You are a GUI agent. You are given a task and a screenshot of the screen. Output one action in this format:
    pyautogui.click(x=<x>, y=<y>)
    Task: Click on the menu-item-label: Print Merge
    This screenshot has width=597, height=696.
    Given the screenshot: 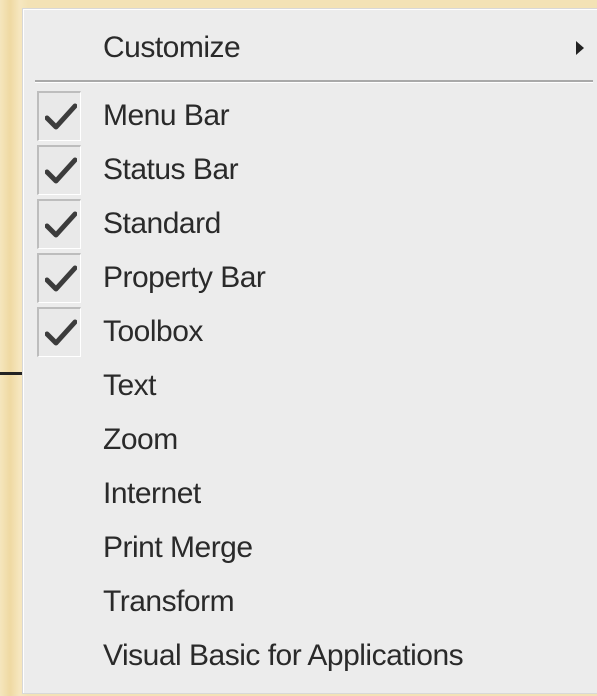 What is the action you would take?
    pyautogui.click(x=178, y=547)
    